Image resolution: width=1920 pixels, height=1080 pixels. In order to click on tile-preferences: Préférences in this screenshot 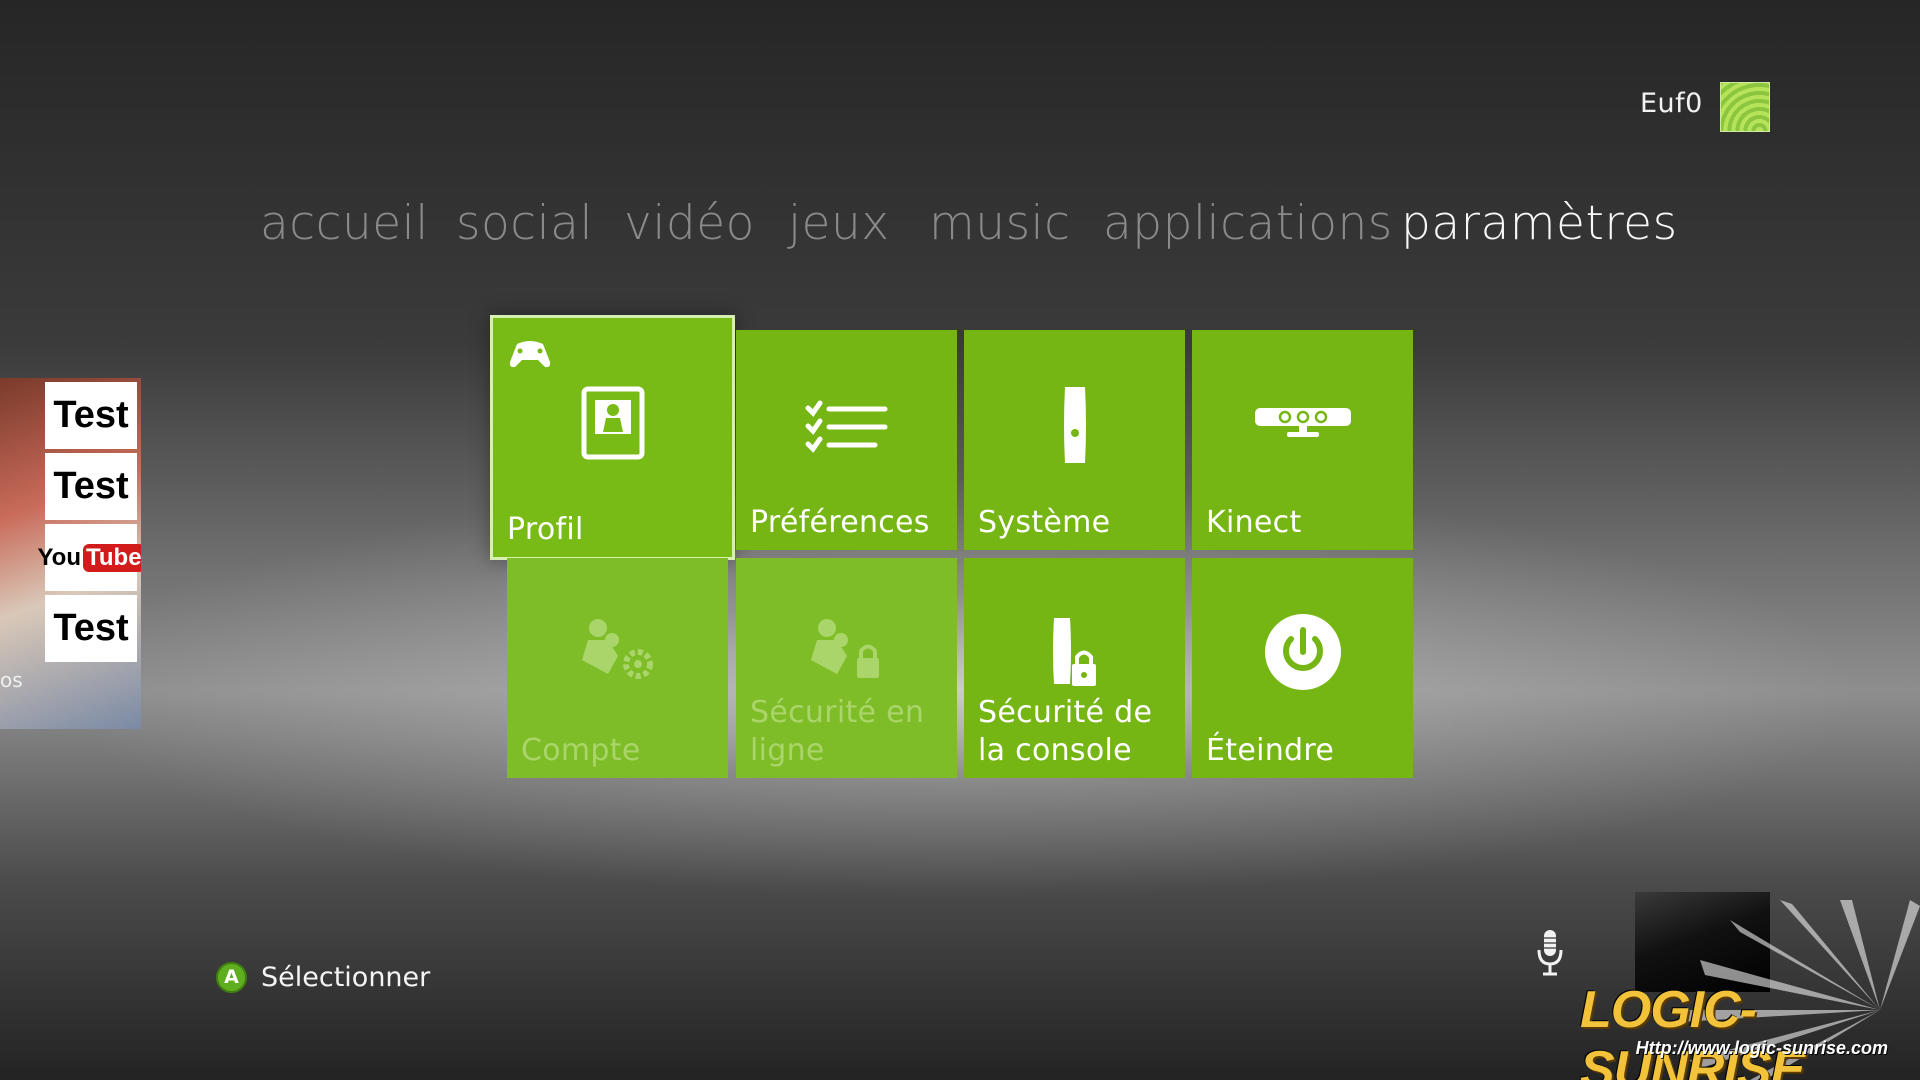, I will do `click(846, 440)`.